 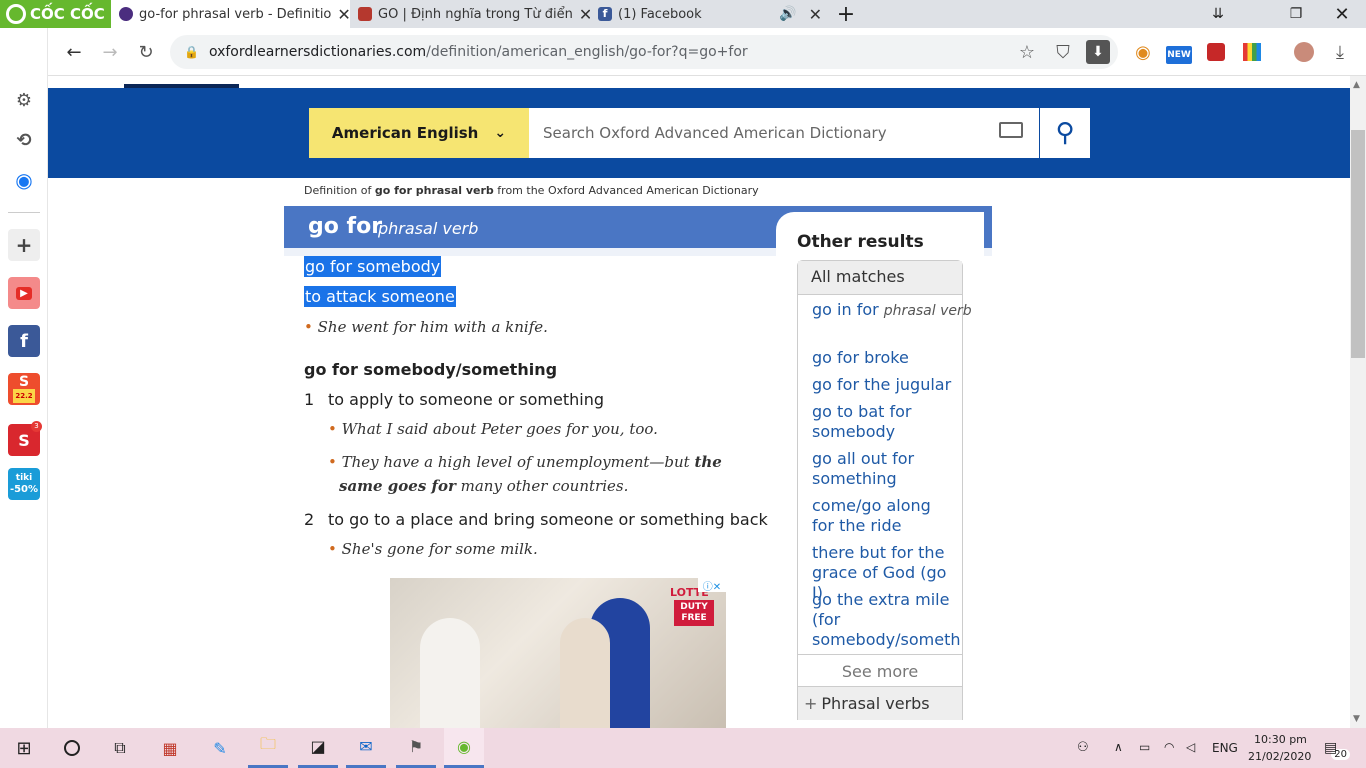 I want to click on search-icon: ⚲, so click(x=1065, y=133).